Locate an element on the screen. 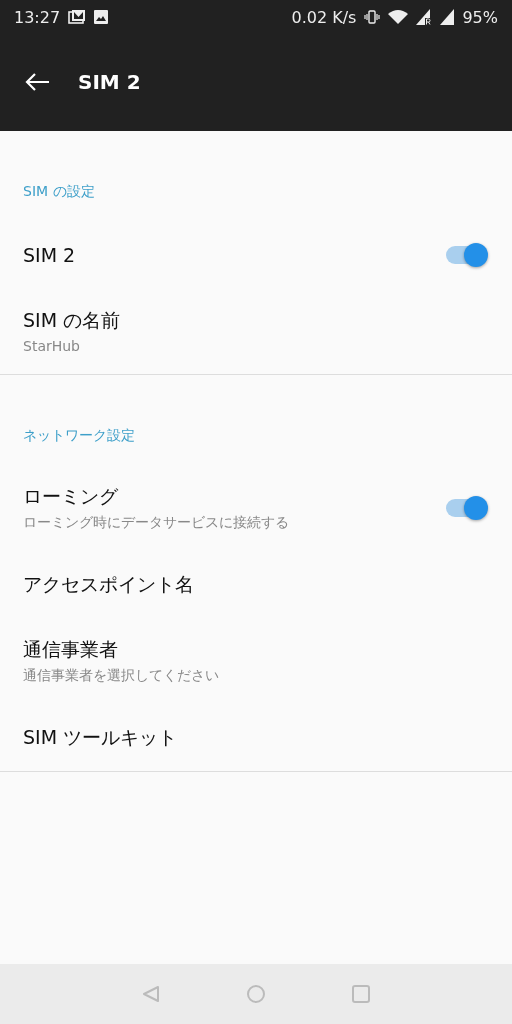 The image size is (512, 1024). item-title: ローミング is located at coordinates (71, 496).